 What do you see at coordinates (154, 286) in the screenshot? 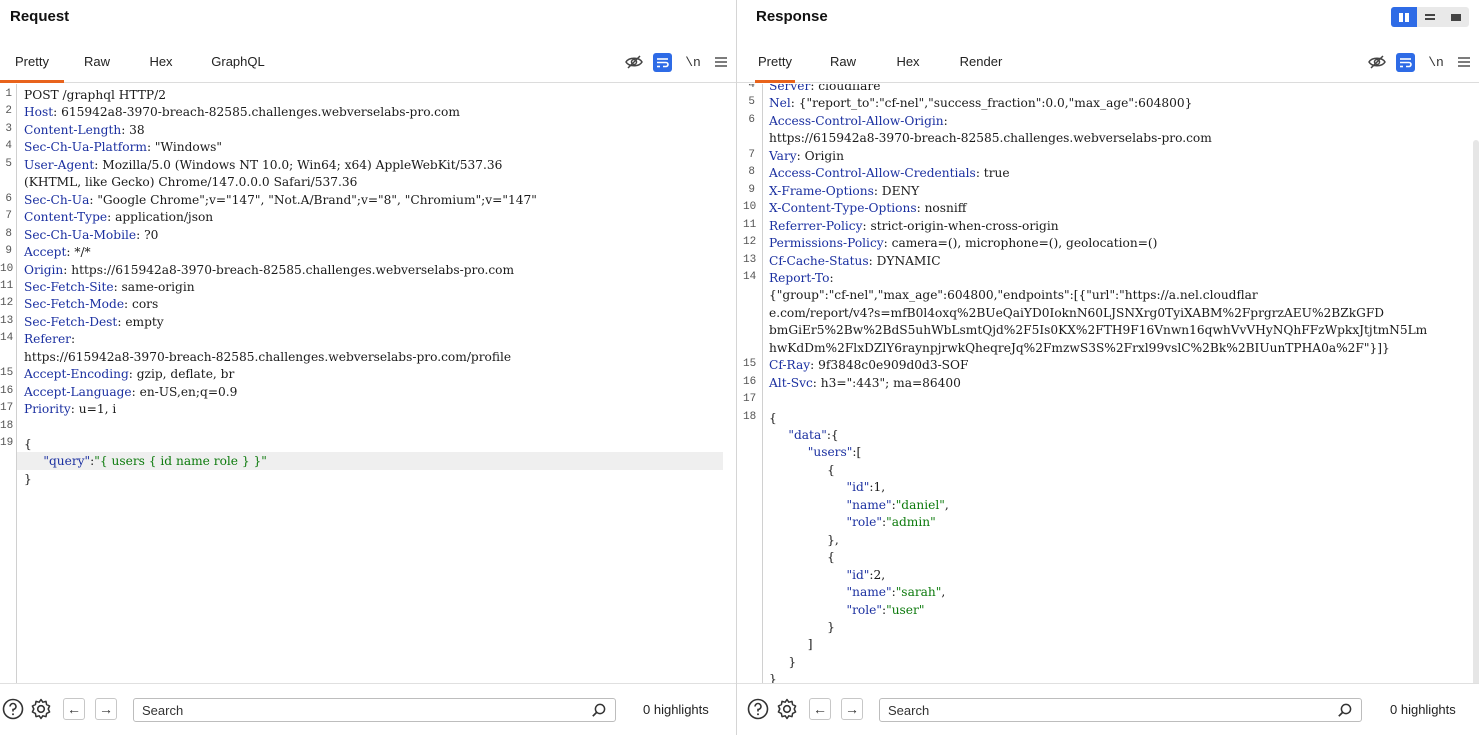
I see `code-text: : same-origin` at bounding box center [154, 286].